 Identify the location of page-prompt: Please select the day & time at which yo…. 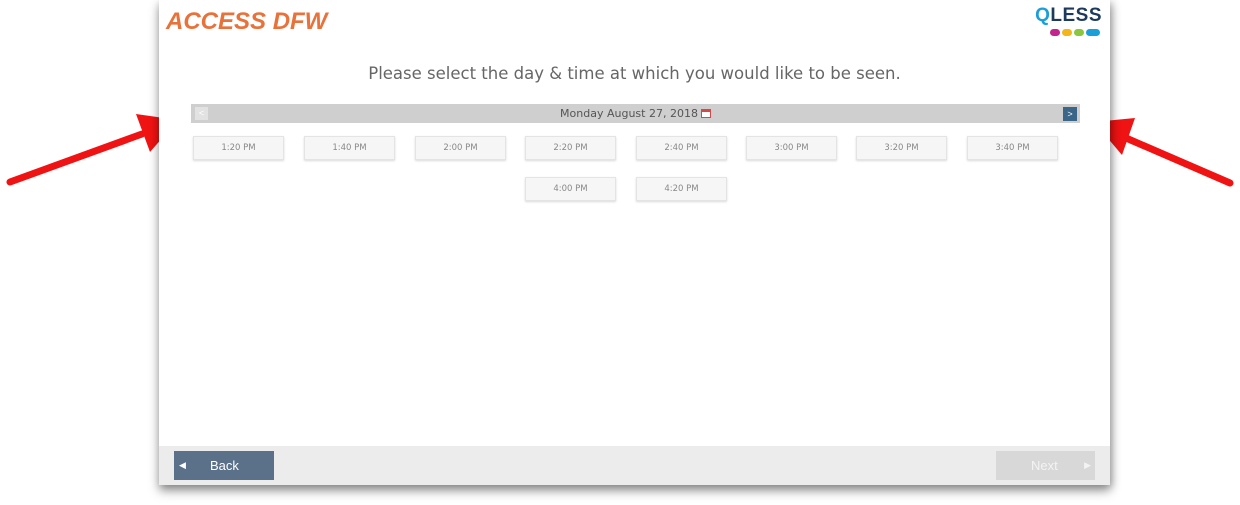
(634, 73).